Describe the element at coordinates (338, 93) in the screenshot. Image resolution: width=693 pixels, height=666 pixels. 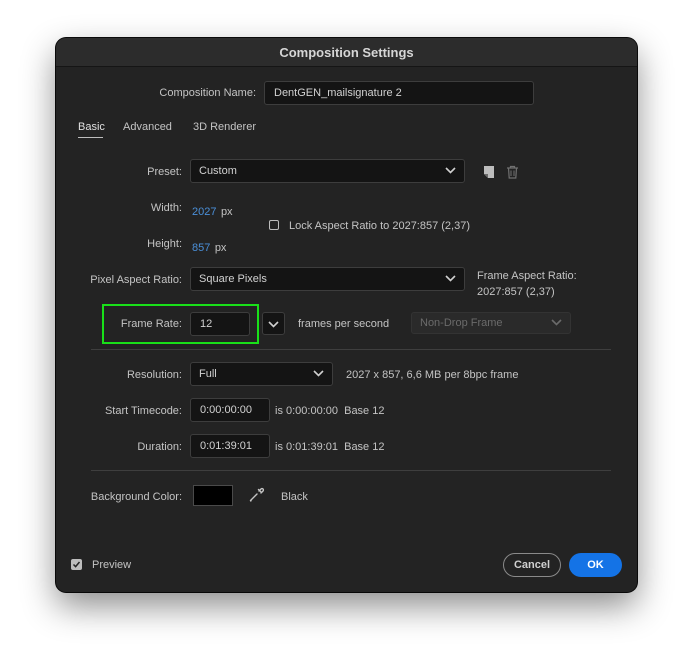
I see `composition-name-value: DentGEN_mailsignature 2` at that location.